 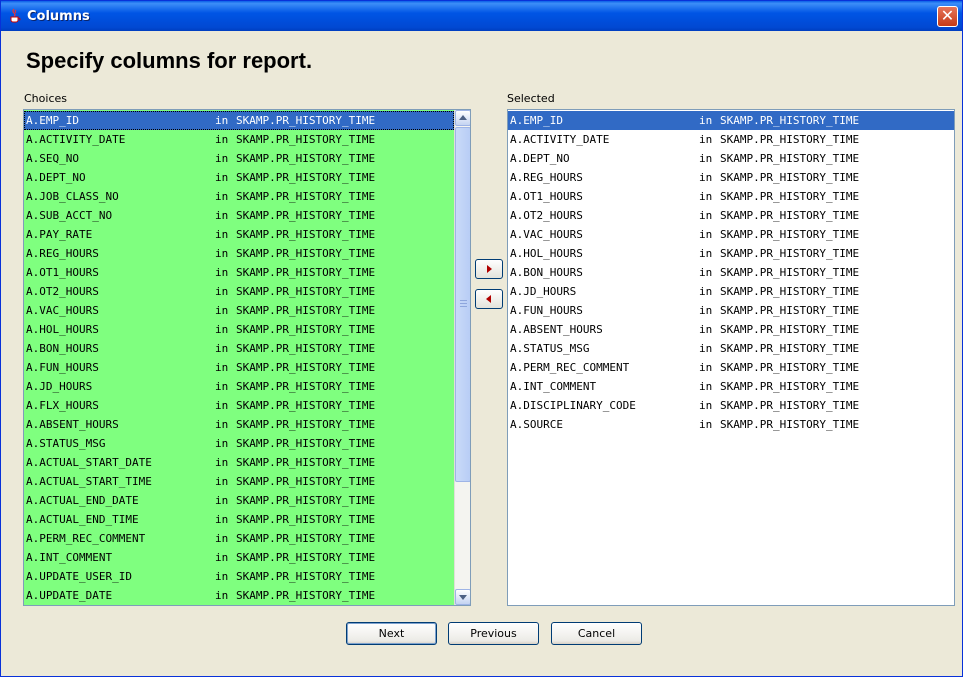 What do you see at coordinates (550, 348) in the screenshot?
I see `column-name: A.STATUS_MSG` at bounding box center [550, 348].